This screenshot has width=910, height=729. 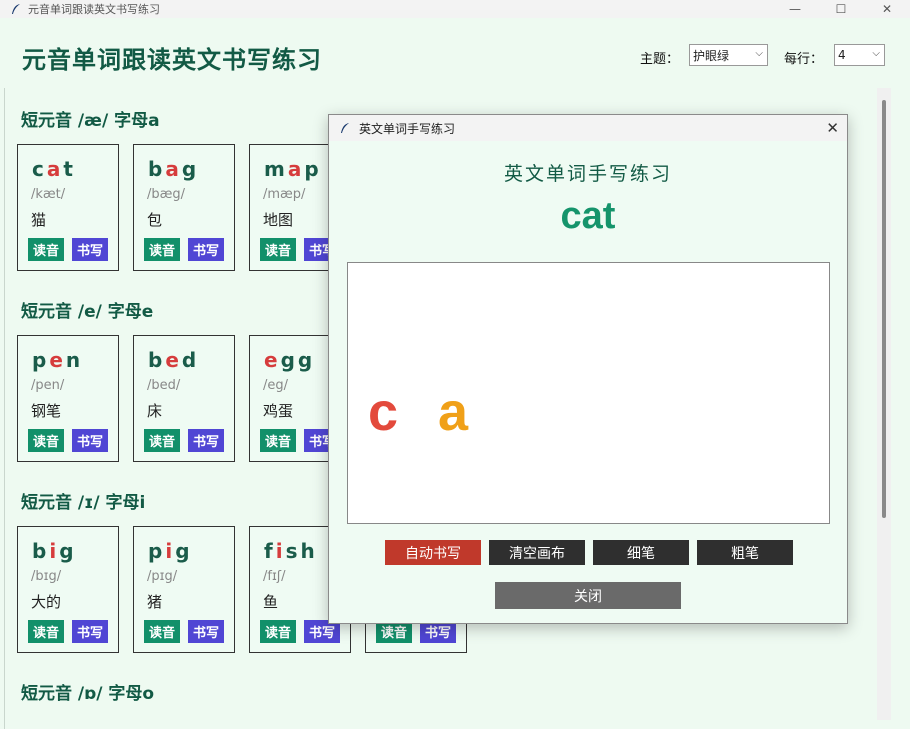 What do you see at coordinates (164, 385) in the screenshot?
I see `card-phonetic: /bed/` at bounding box center [164, 385].